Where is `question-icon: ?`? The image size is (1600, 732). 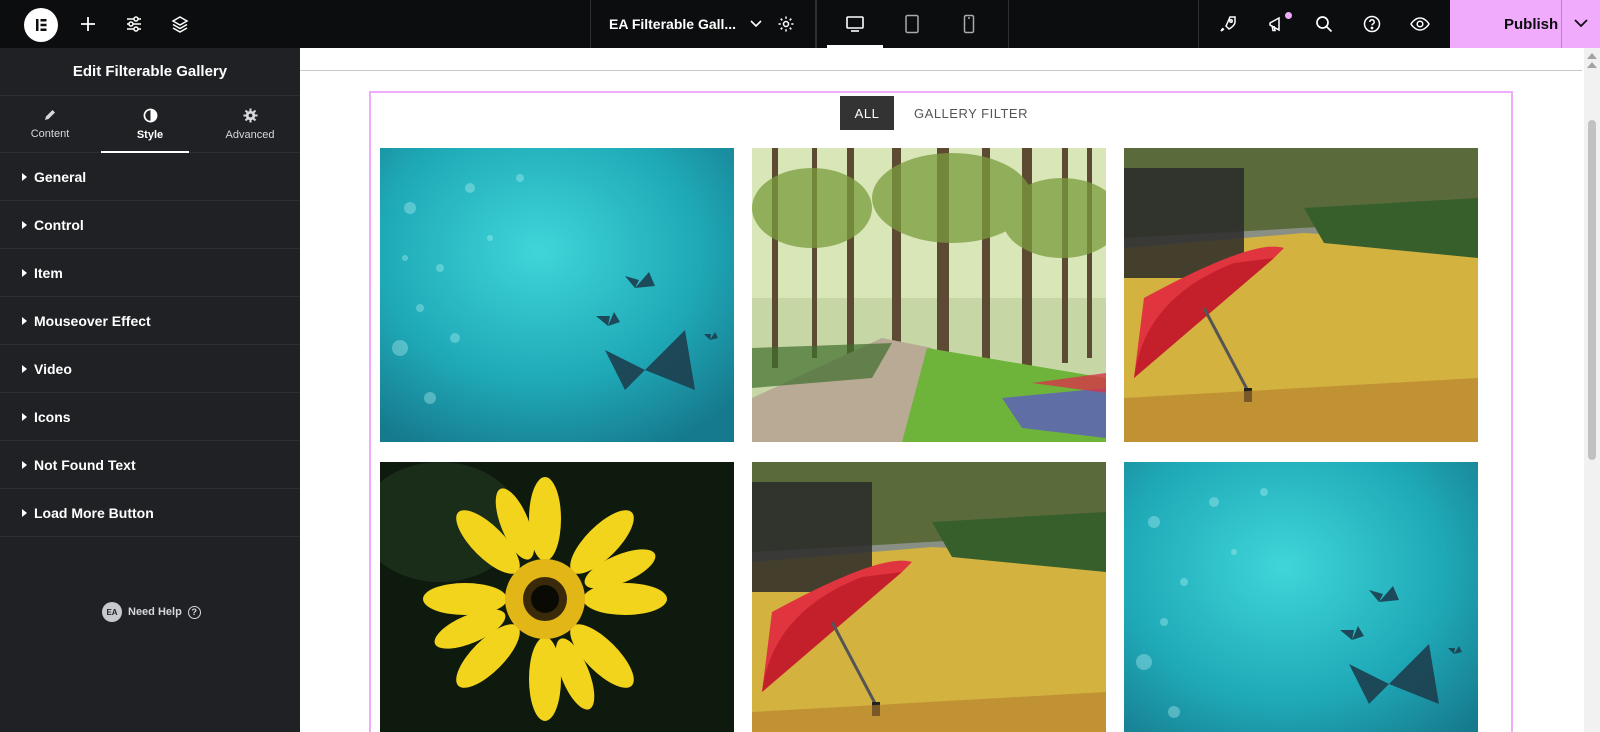 question-icon: ? is located at coordinates (194, 612).